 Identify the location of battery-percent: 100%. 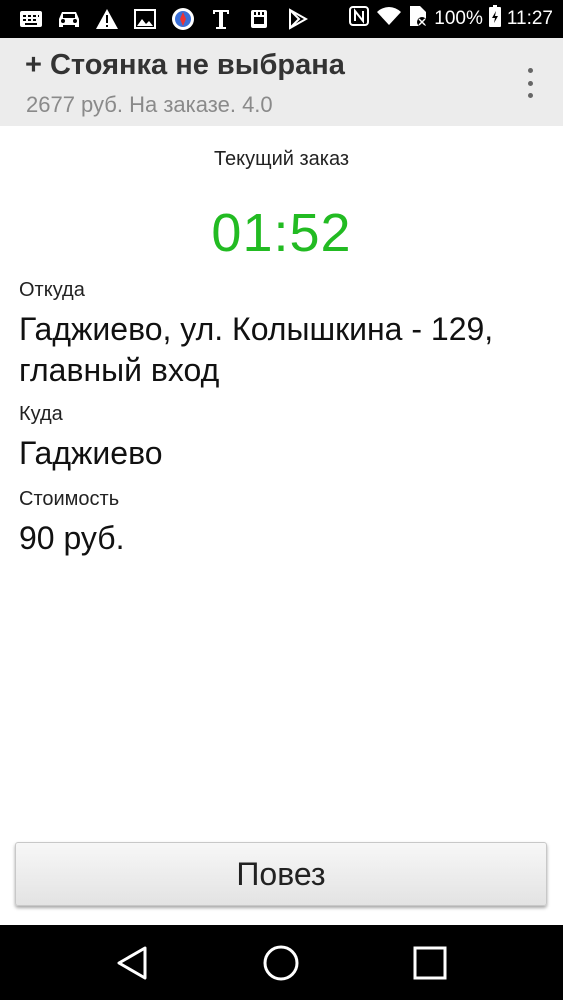
(458, 18).